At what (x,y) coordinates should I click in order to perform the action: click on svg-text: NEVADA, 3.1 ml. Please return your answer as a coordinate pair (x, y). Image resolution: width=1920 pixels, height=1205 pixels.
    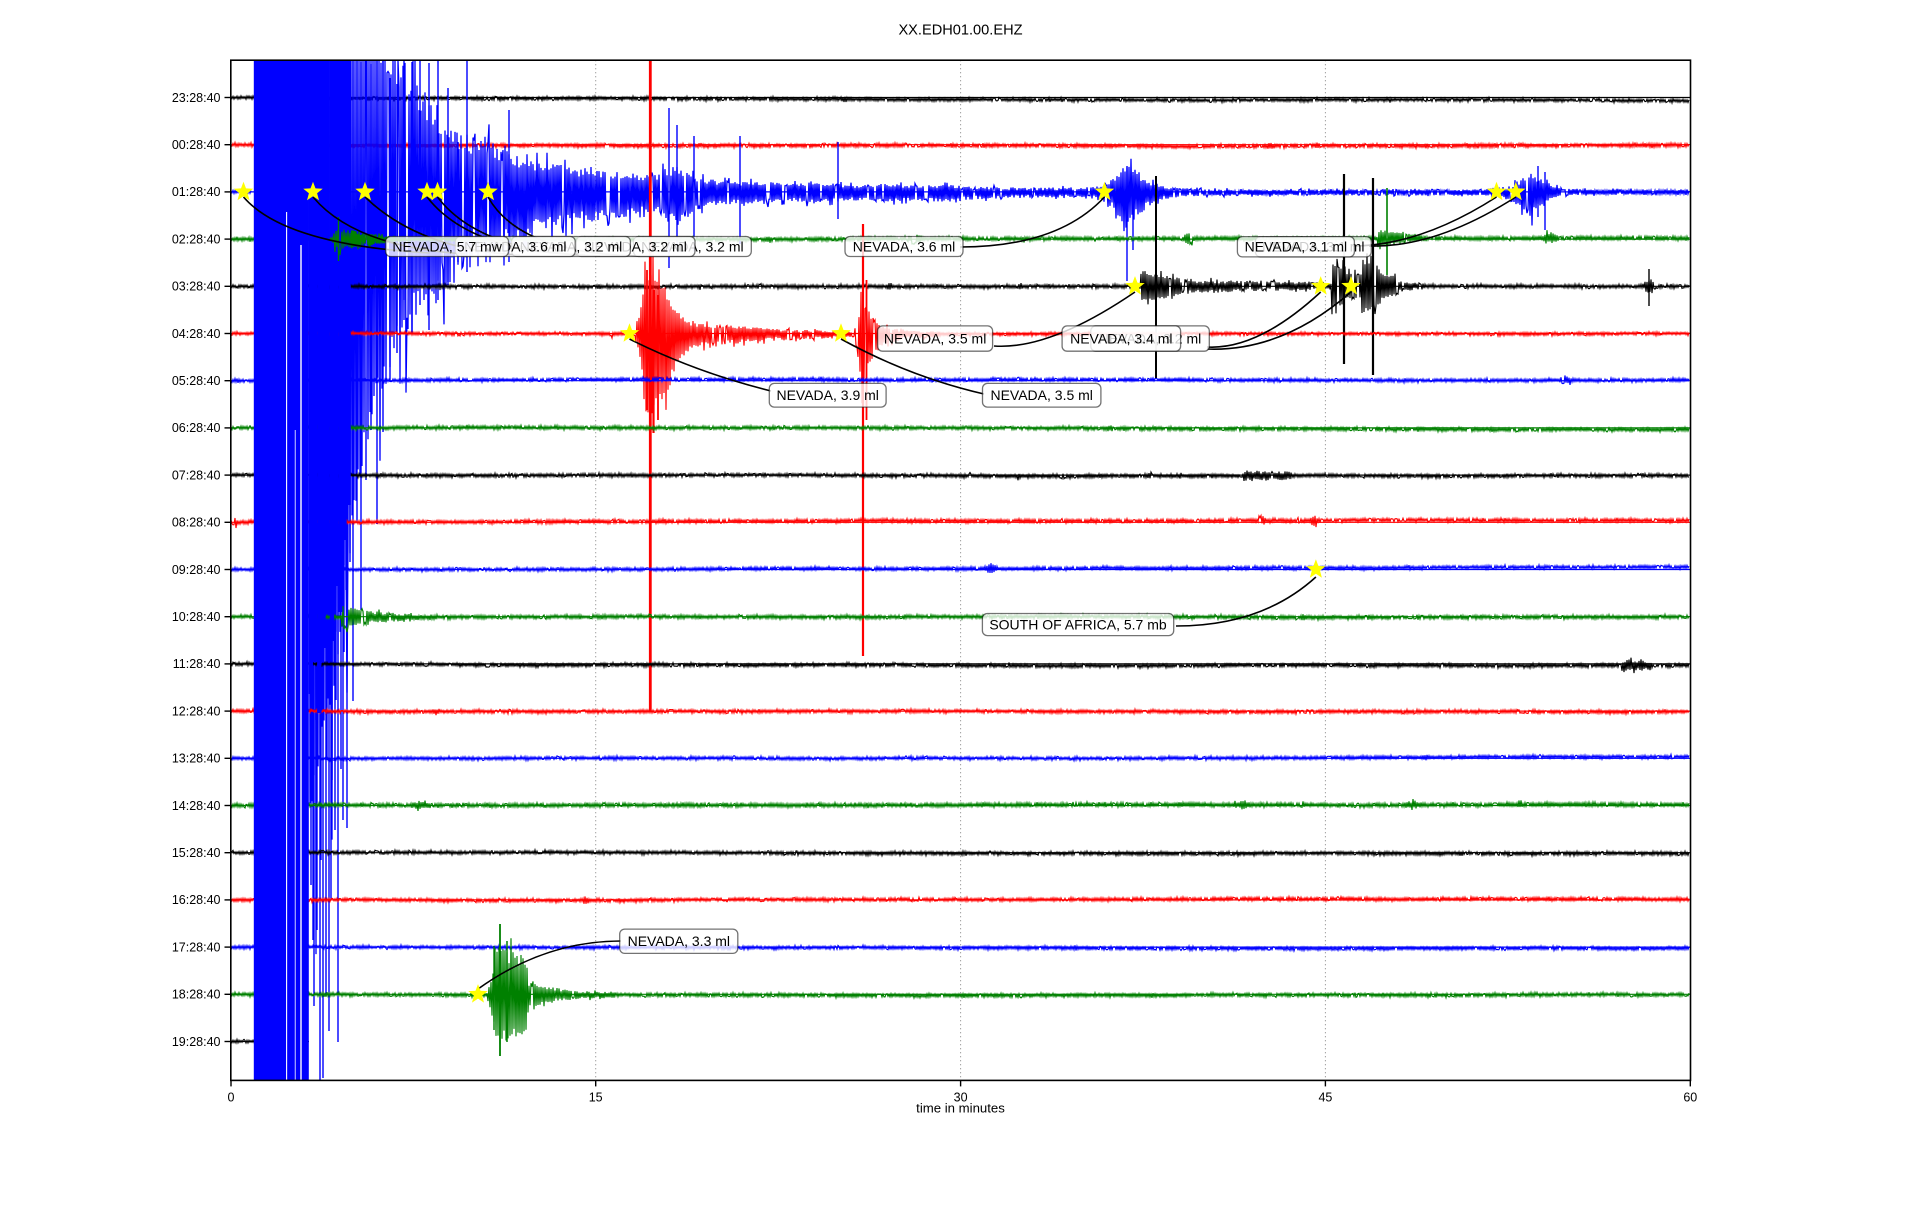
    Looking at the image, I should click on (1296, 247).